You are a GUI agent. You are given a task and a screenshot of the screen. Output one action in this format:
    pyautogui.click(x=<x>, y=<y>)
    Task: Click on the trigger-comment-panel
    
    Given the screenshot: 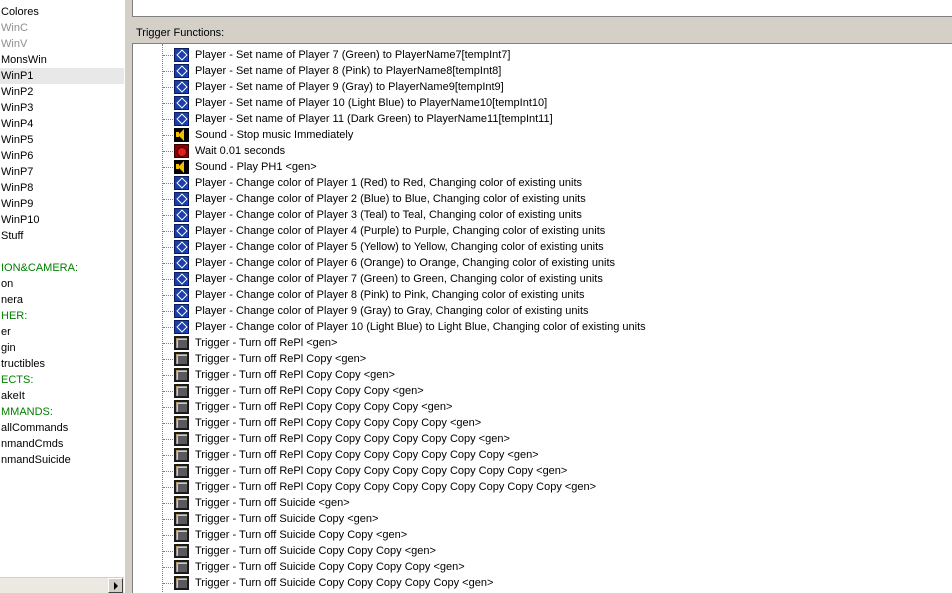 What is the action you would take?
    pyautogui.click(x=542, y=8)
    